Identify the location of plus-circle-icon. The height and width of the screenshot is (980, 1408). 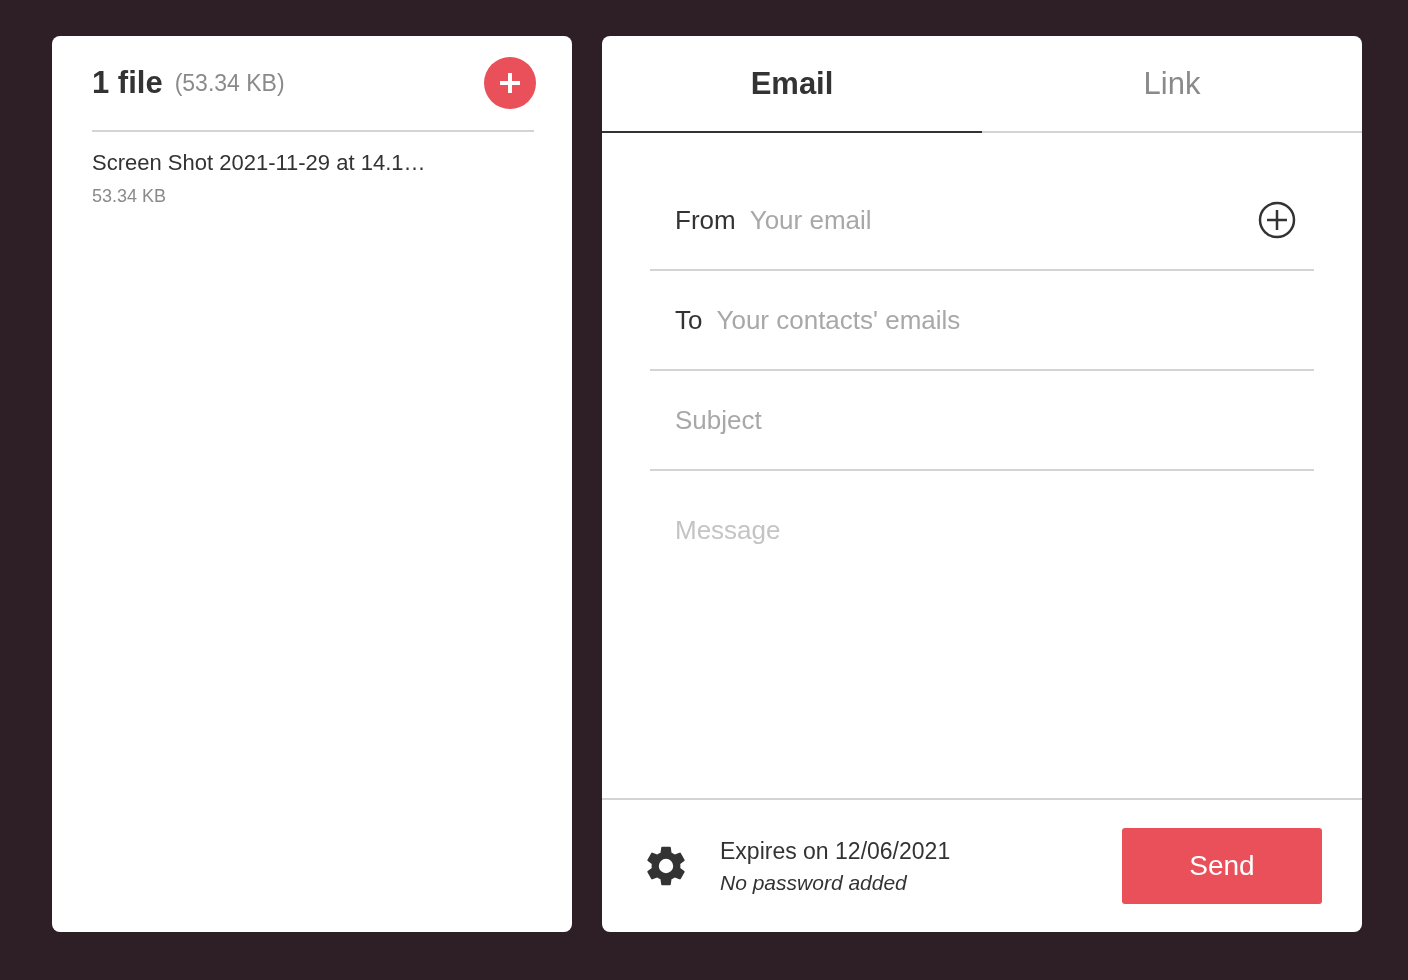
(1277, 220).